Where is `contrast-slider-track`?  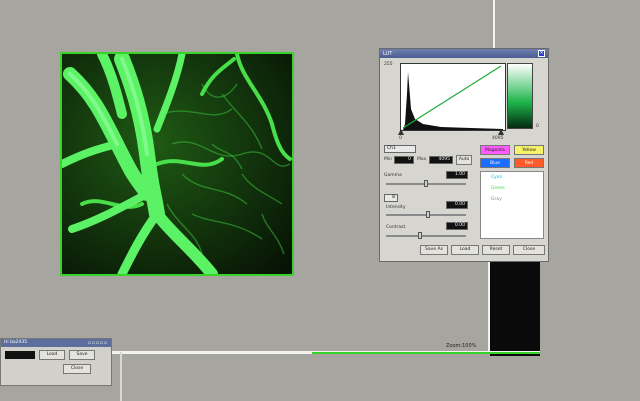
contrast-slider-track is located at coordinates (426, 236).